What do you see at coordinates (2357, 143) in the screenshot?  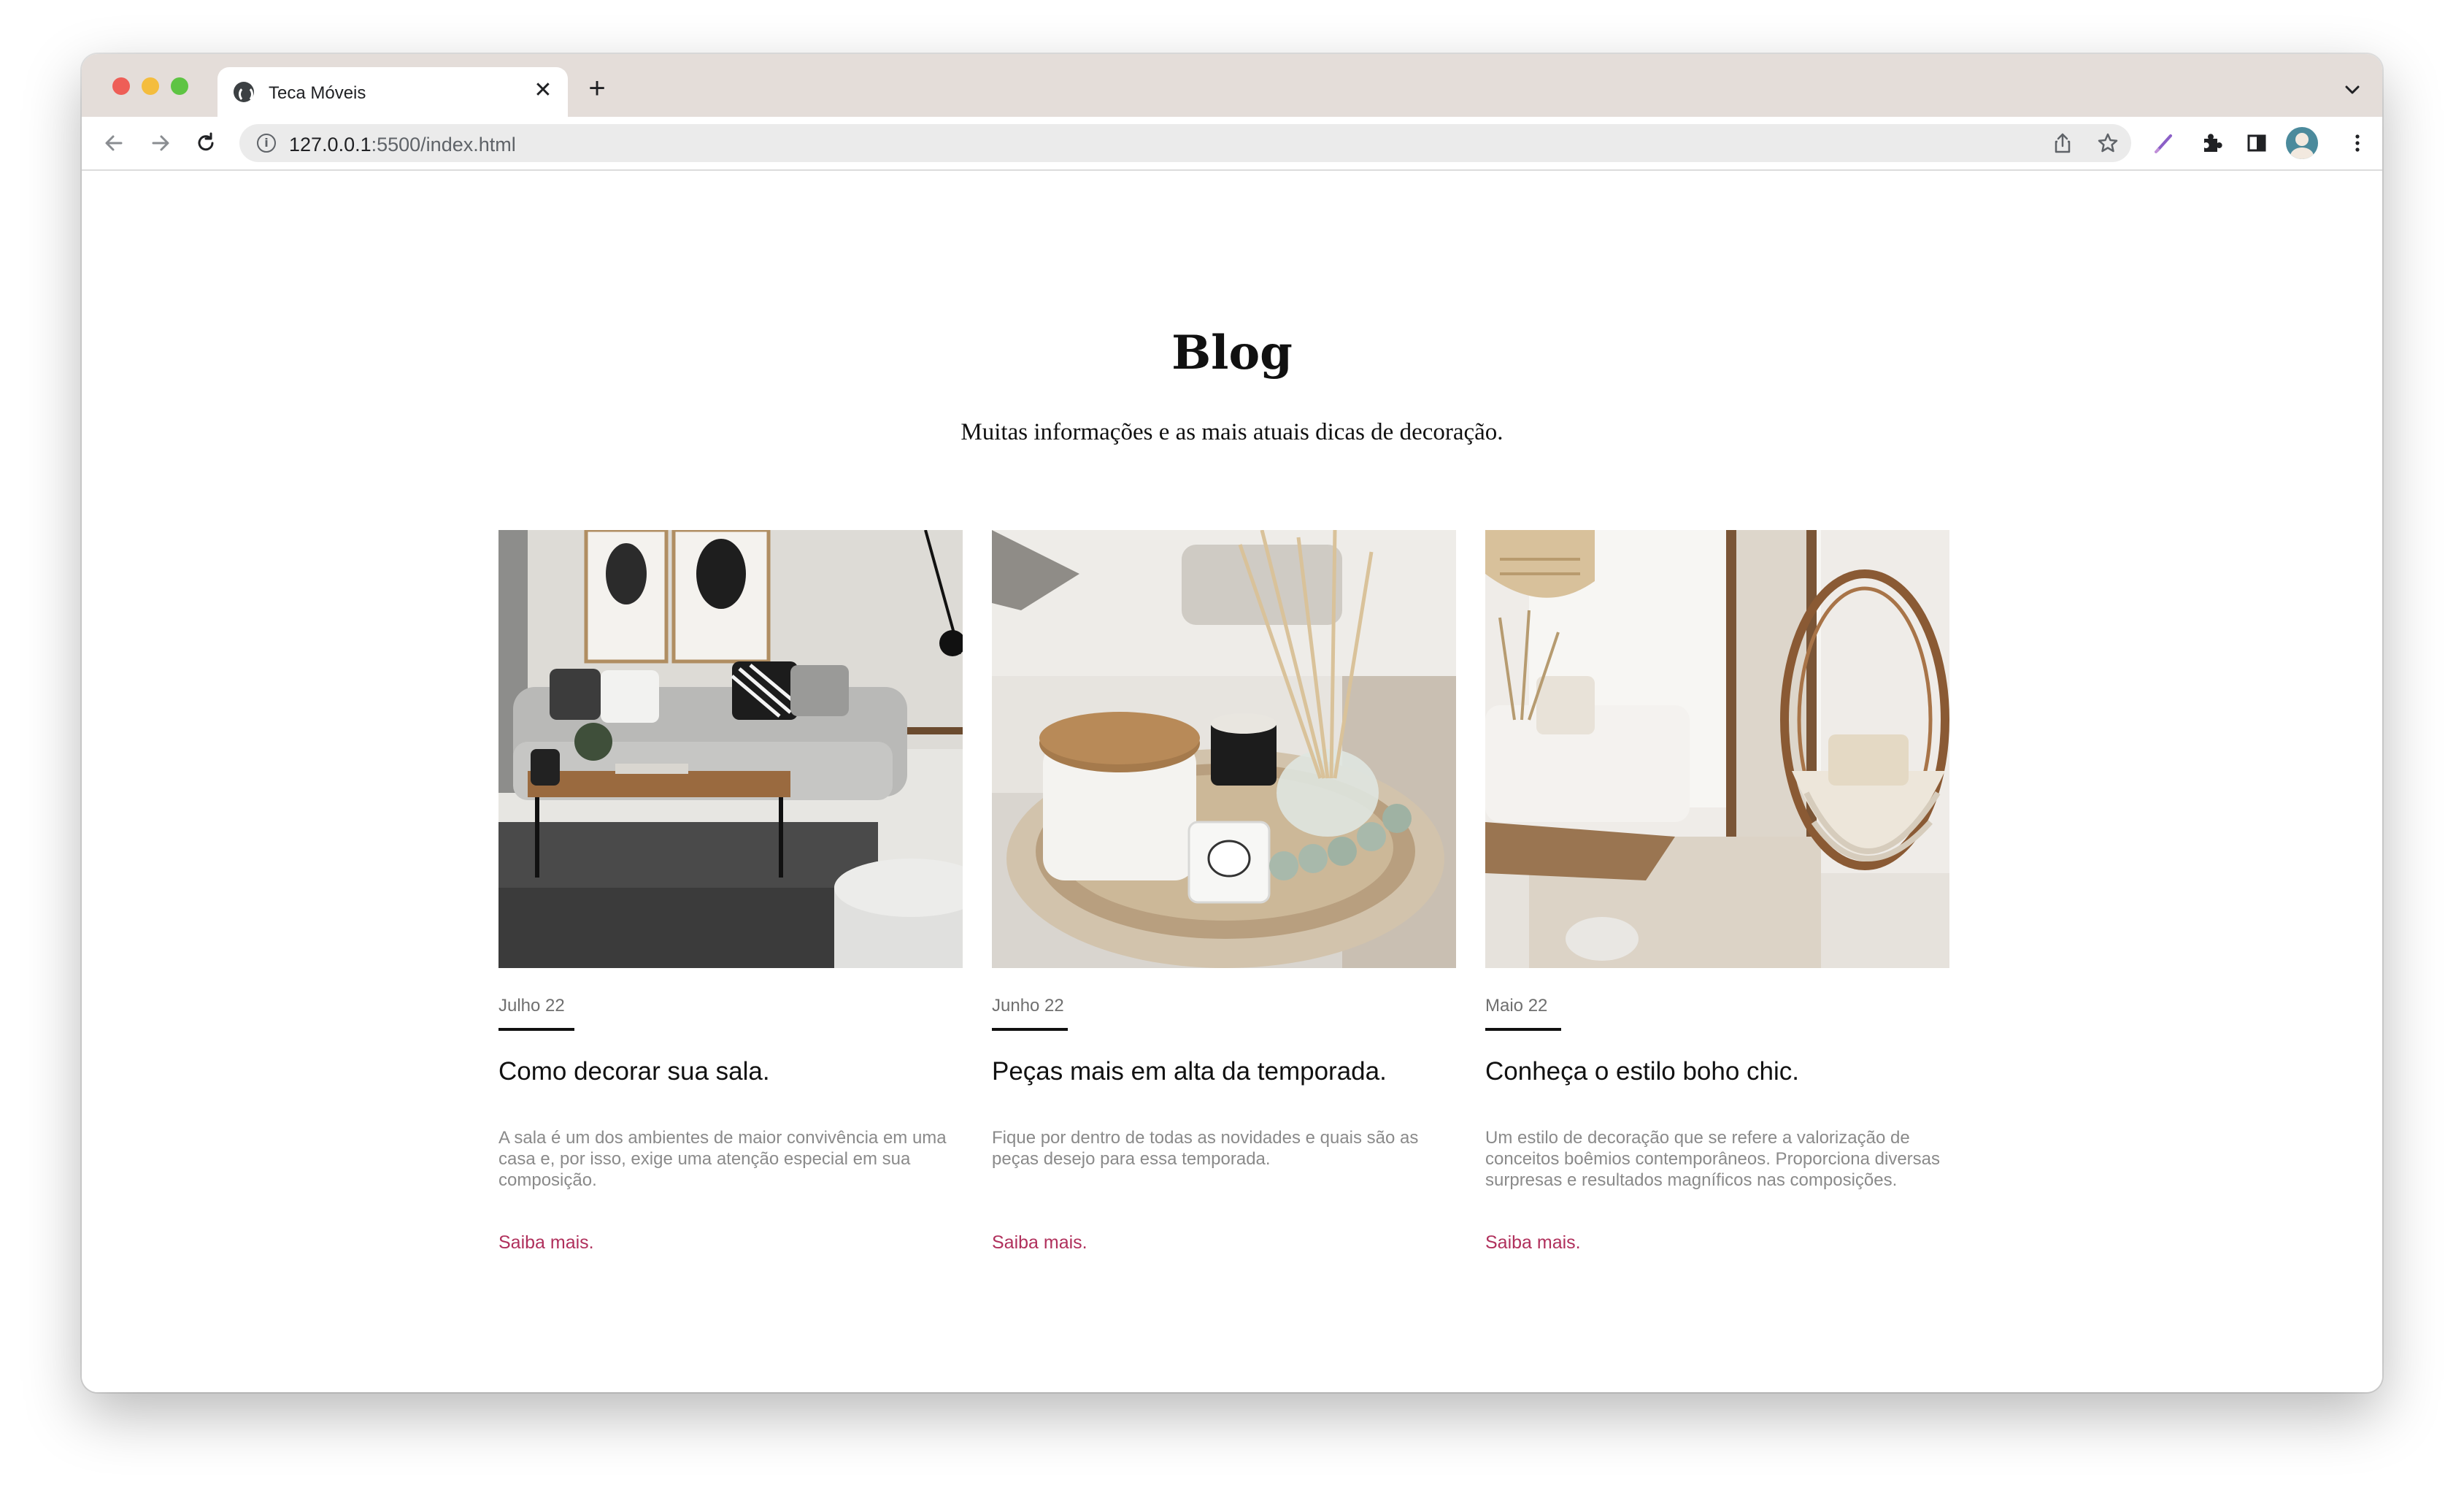 I see `more-menu-icon` at bounding box center [2357, 143].